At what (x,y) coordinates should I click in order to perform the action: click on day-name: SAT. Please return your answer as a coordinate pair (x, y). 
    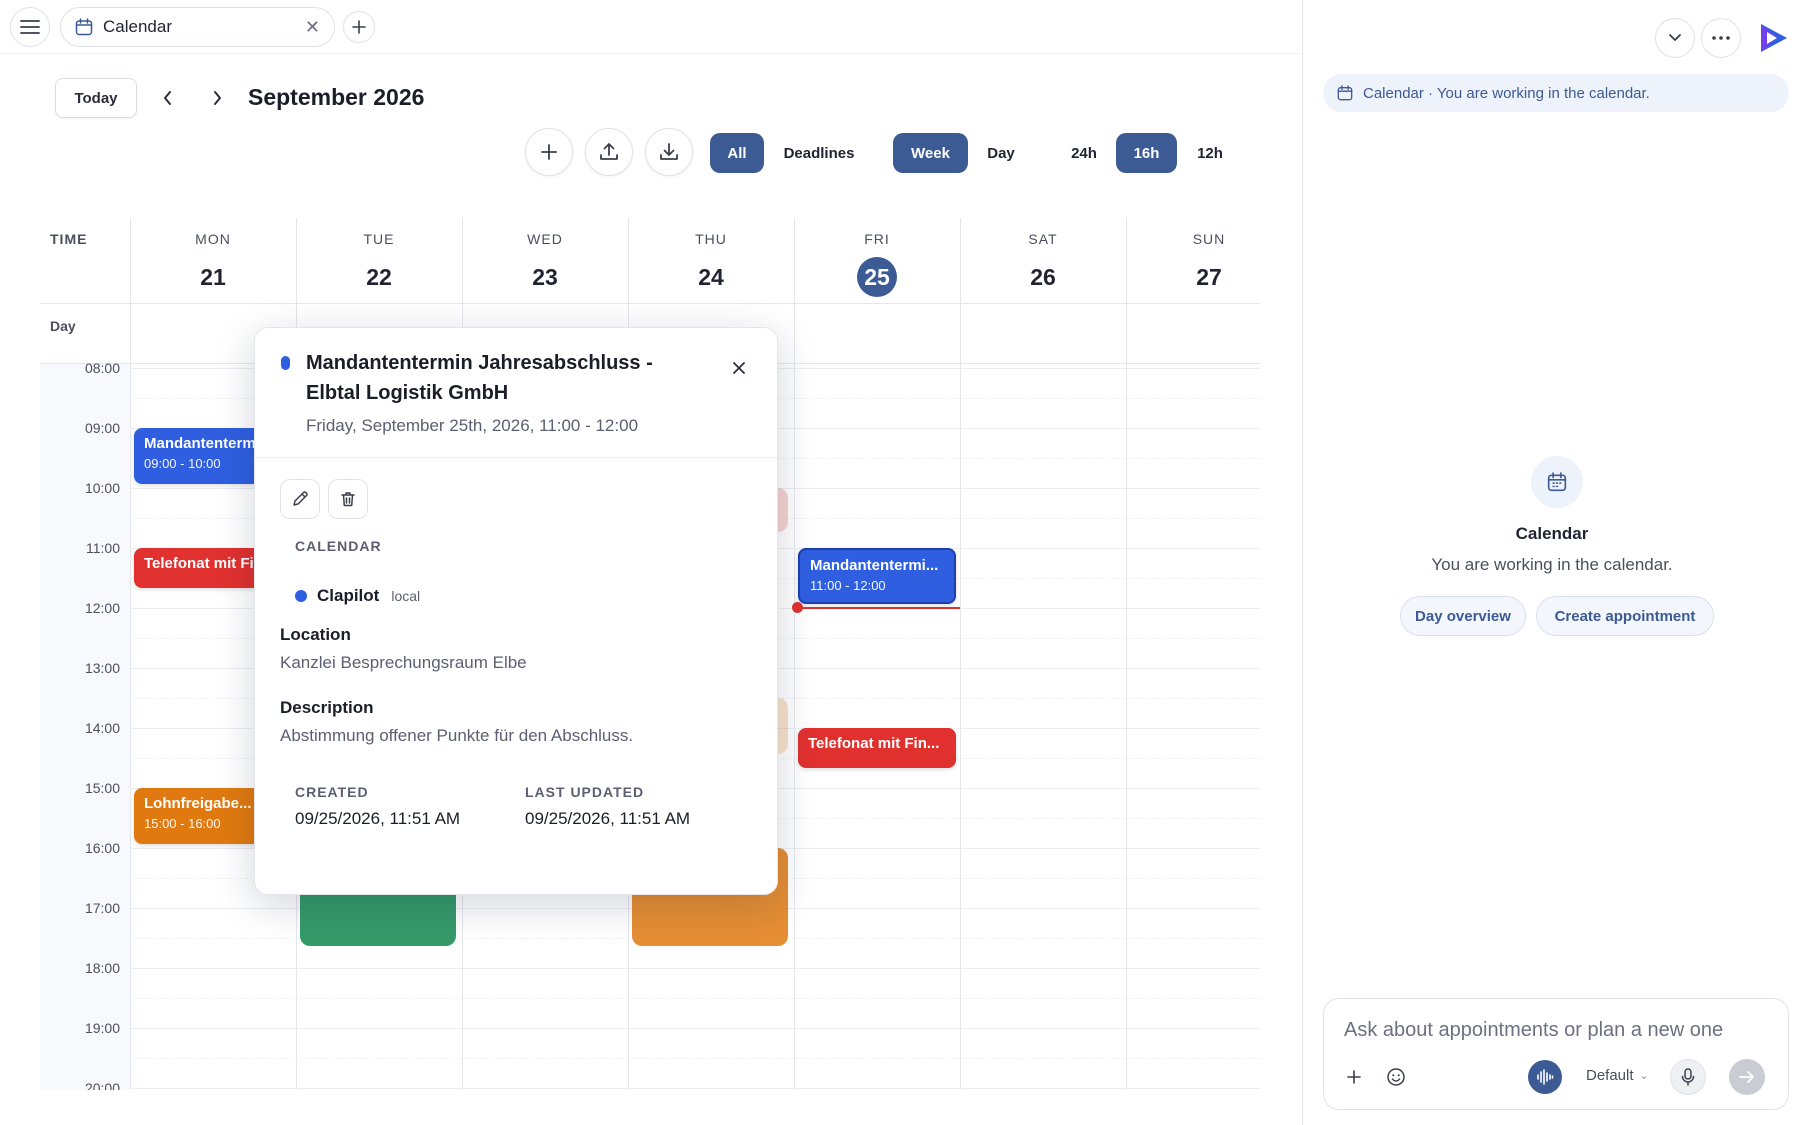
    Looking at the image, I should click on (1043, 239).